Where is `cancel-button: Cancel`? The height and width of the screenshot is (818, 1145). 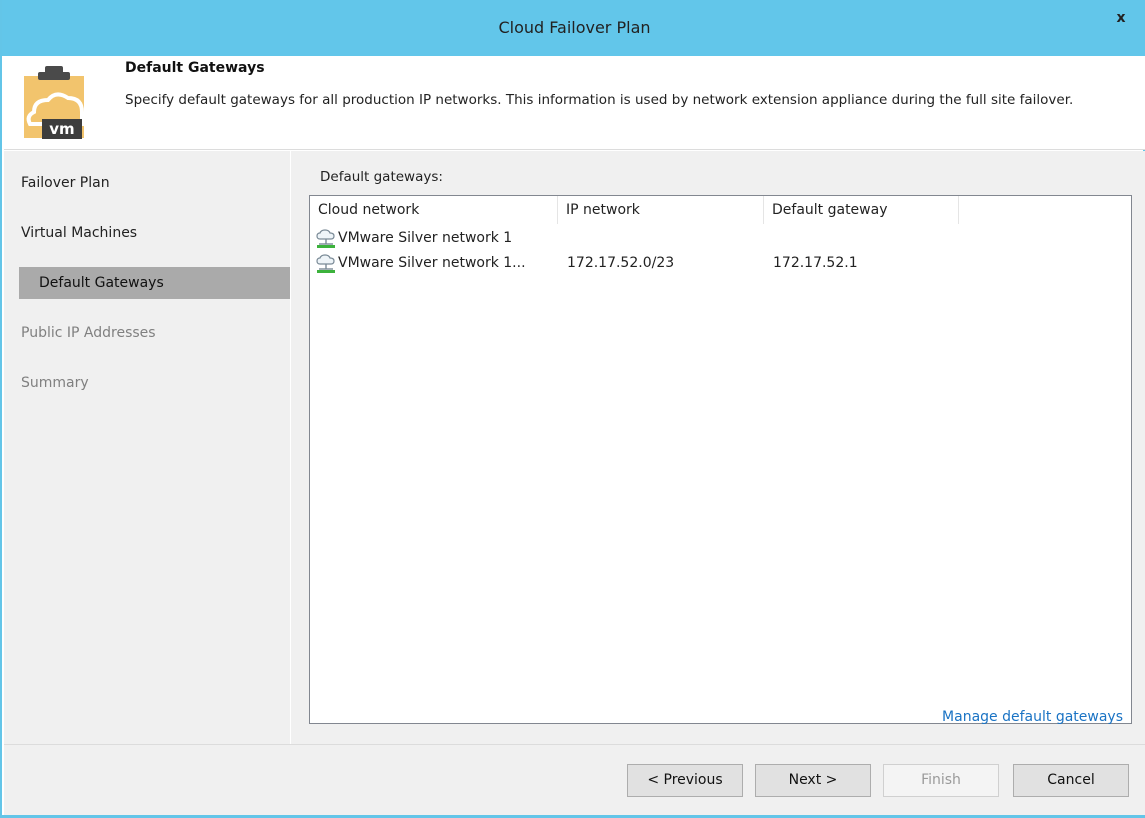
cancel-button: Cancel is located at coordinates (1071, 780).